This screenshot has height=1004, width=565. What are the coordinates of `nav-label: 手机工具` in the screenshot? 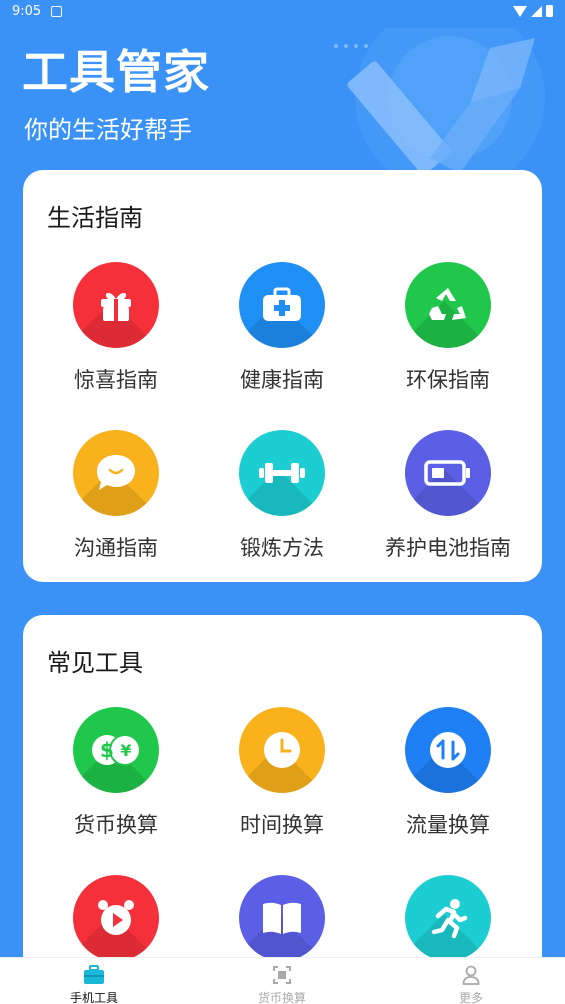 It's located at (93, 997).